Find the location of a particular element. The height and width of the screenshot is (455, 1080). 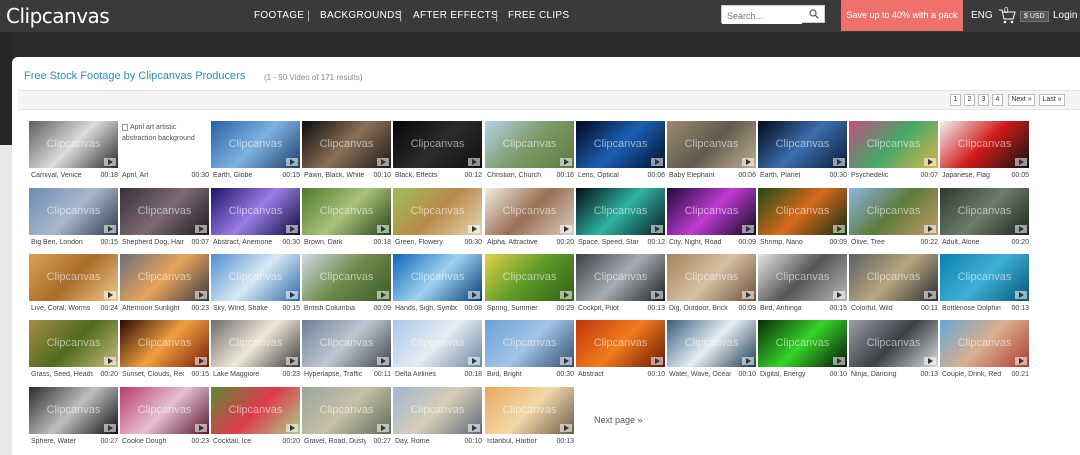

clip-title: Day, Rome is located at coordinates (412, 441).